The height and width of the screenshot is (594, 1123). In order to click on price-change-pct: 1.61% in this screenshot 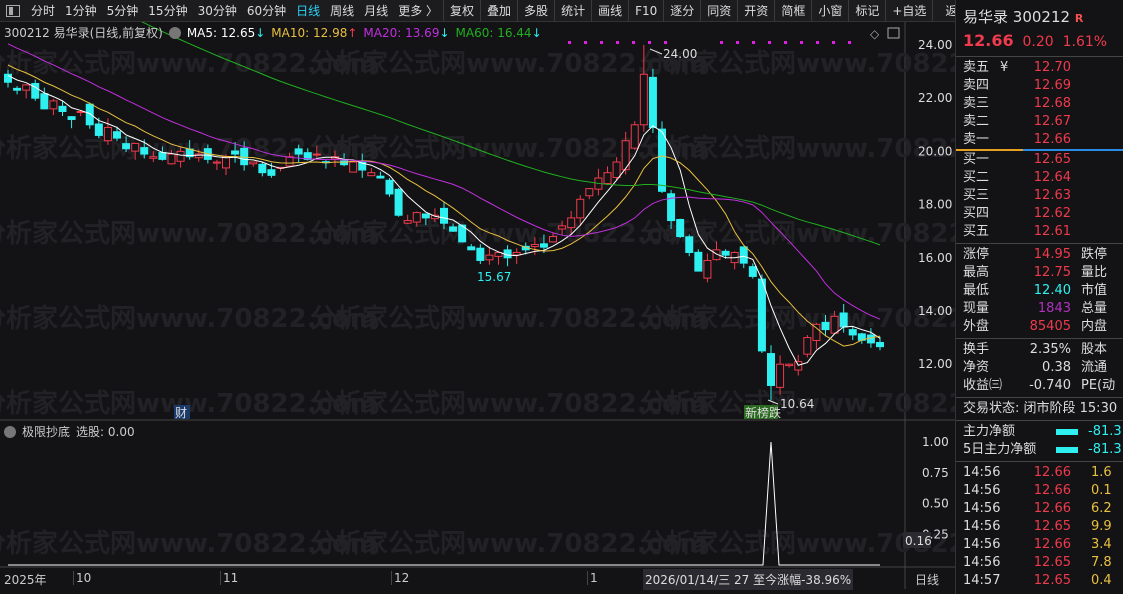, I will do `click(1085, 42)`.